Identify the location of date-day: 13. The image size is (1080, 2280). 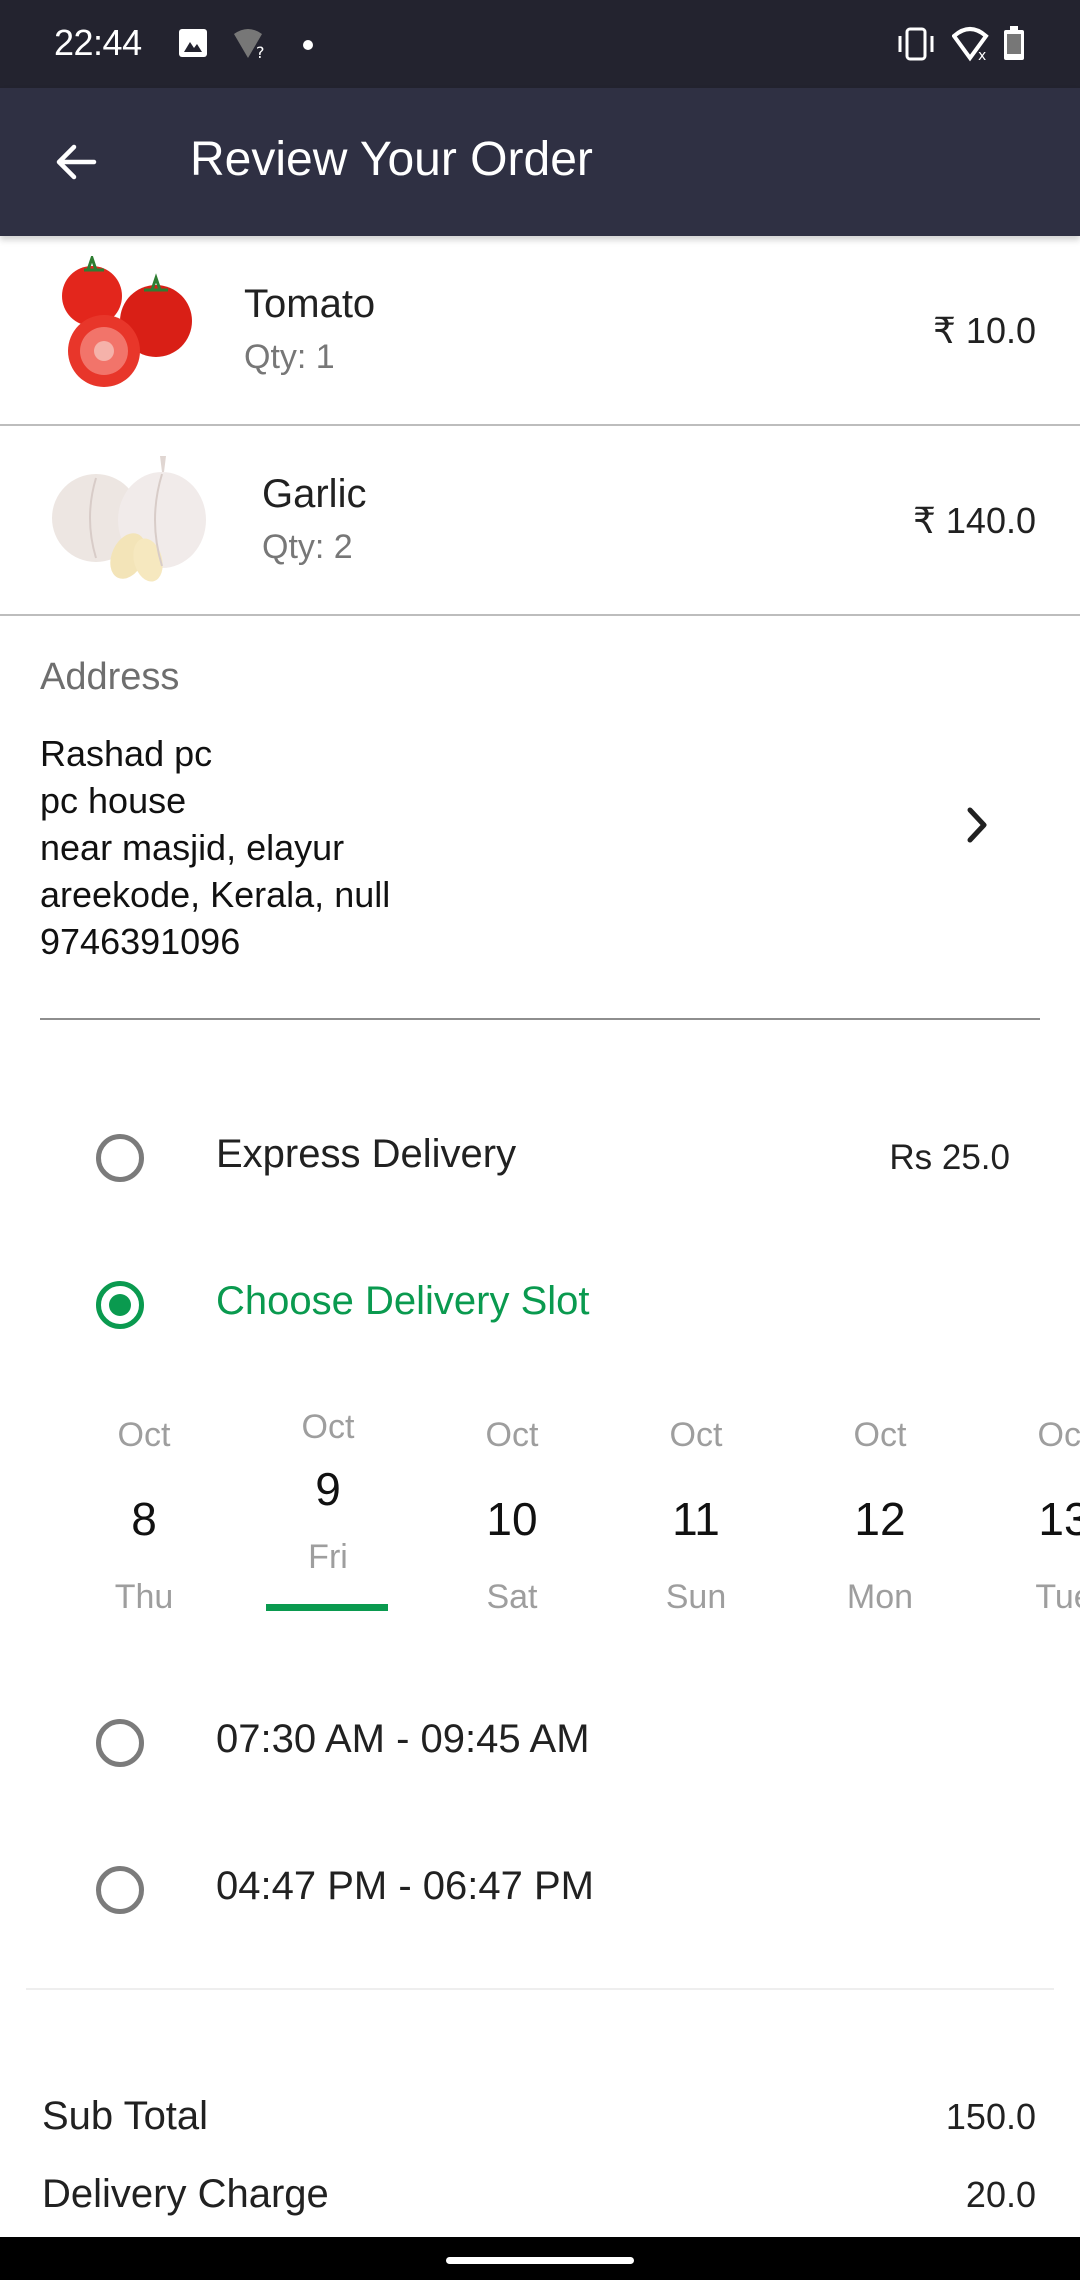
(1059, 1519).